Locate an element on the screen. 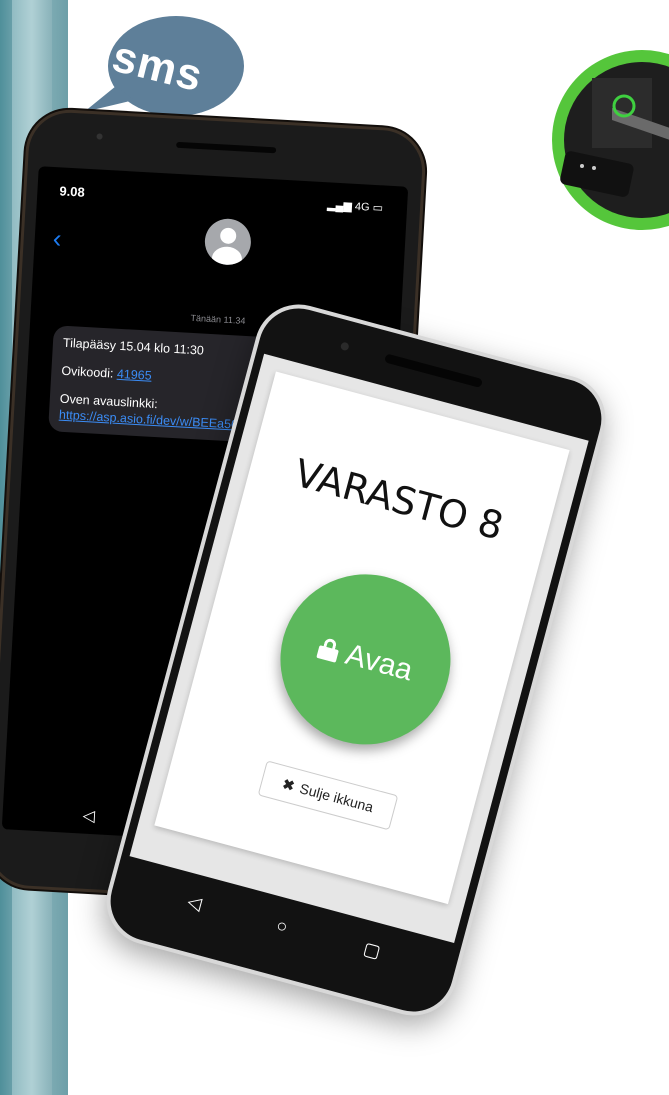  contact-avatar is located at coordinates (228, 242).